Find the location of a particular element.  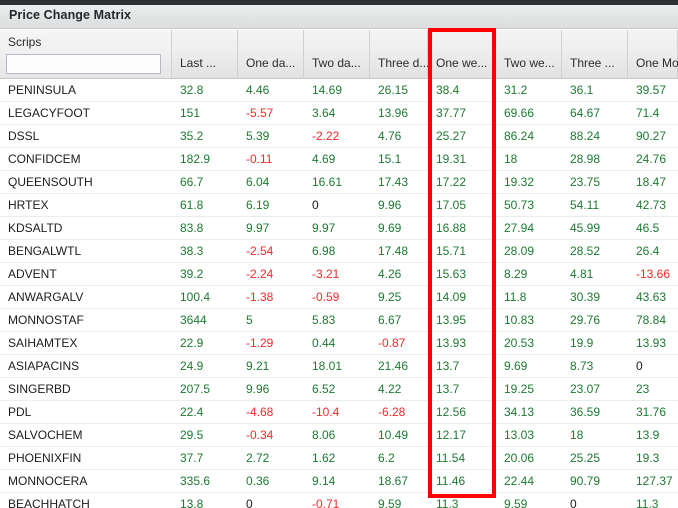

cell-one_day: 0 is located at coordinates (249, 502).